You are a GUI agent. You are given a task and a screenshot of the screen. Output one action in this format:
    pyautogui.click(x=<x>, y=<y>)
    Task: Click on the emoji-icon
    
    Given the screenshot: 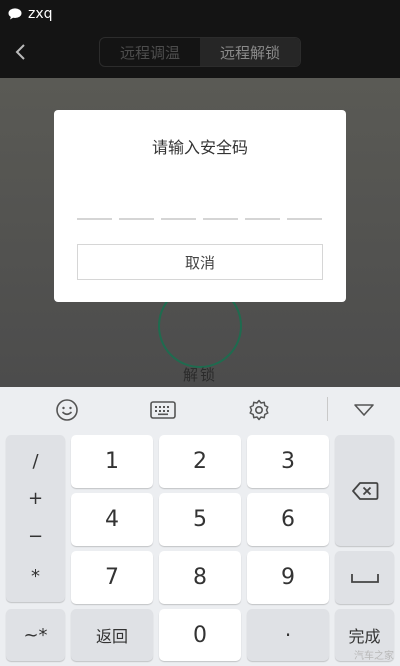 What is the action you would take?
    pyautogui.click(x=67, y=410)
    